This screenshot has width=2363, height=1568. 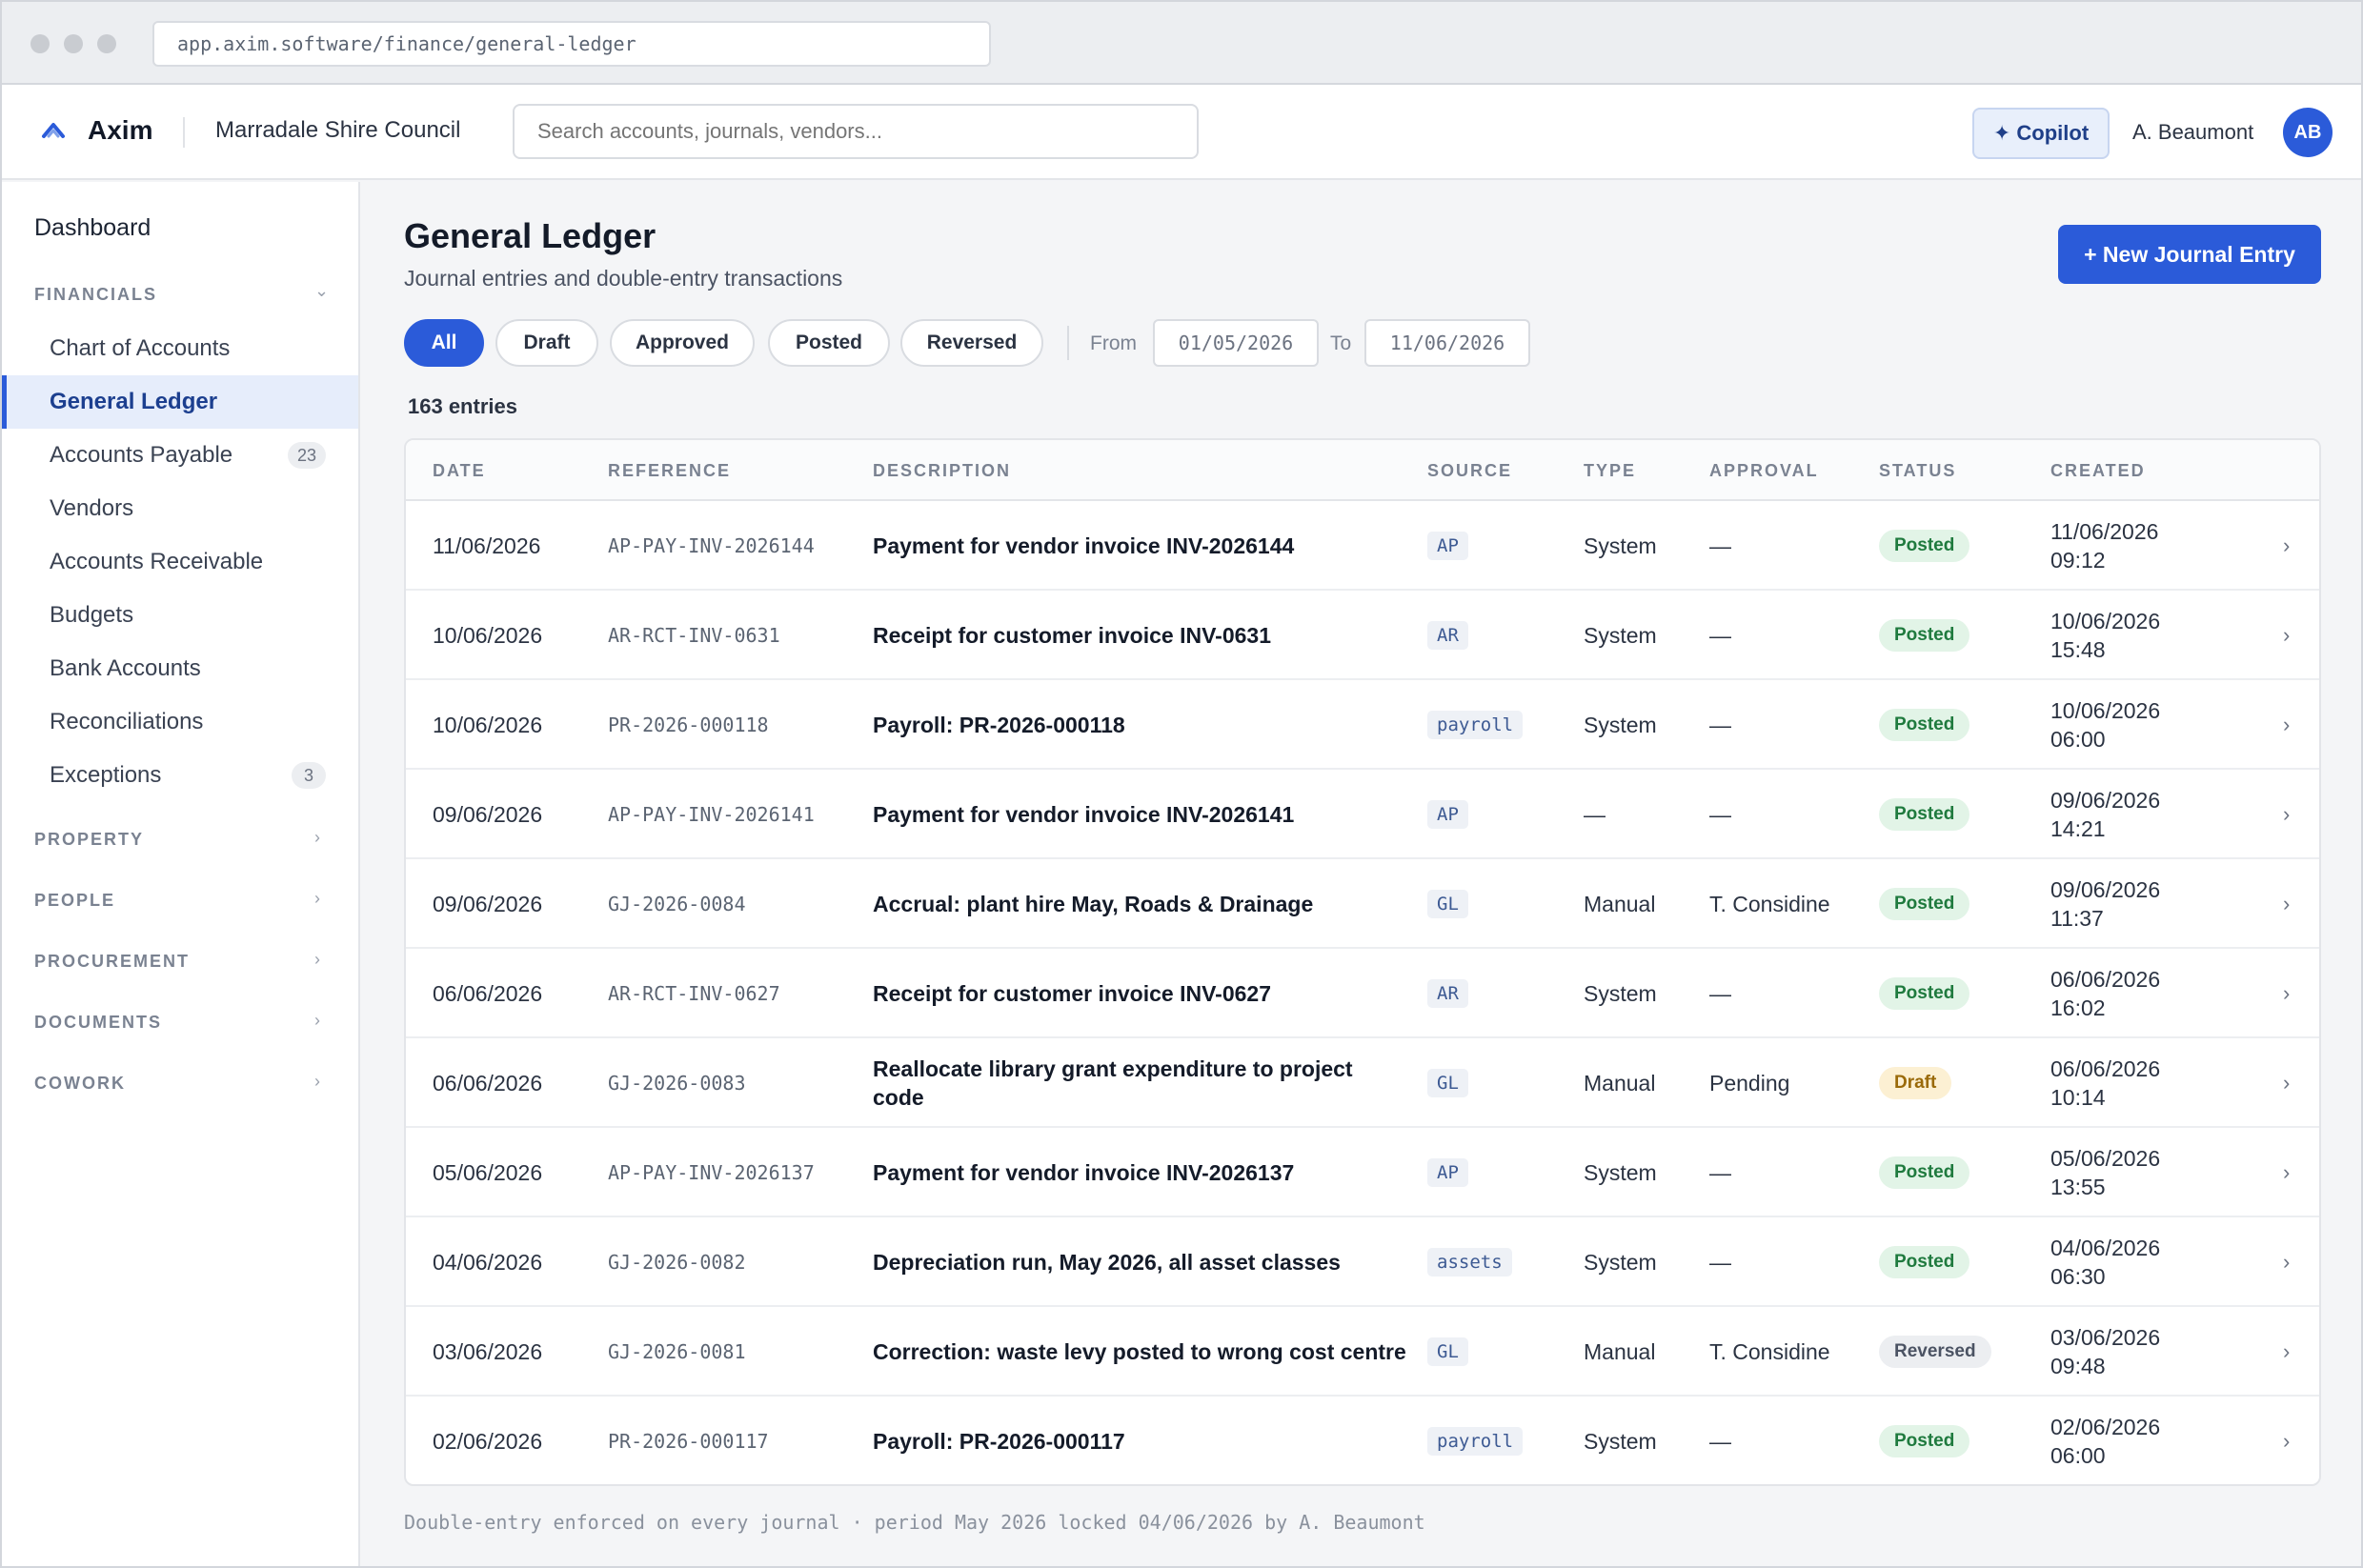 I want to click on approval-text: —, so click(x=1720, y=814).